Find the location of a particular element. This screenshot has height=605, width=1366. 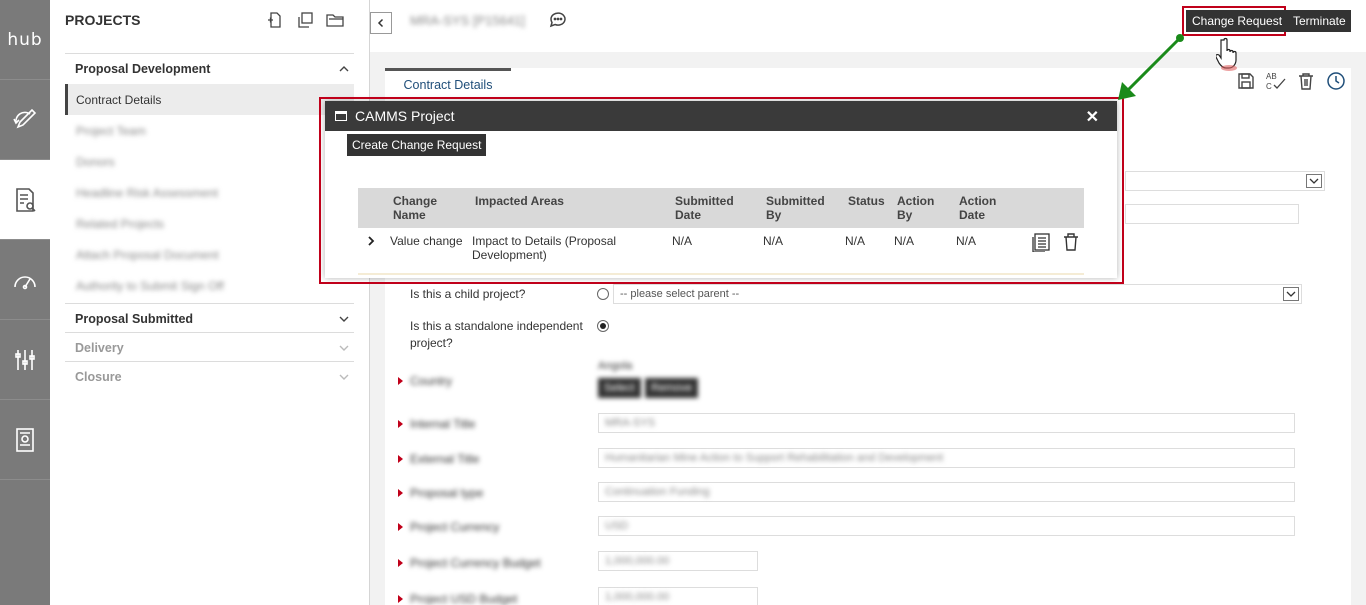

project-currency-select: USD is located at coordinates (946, 526).